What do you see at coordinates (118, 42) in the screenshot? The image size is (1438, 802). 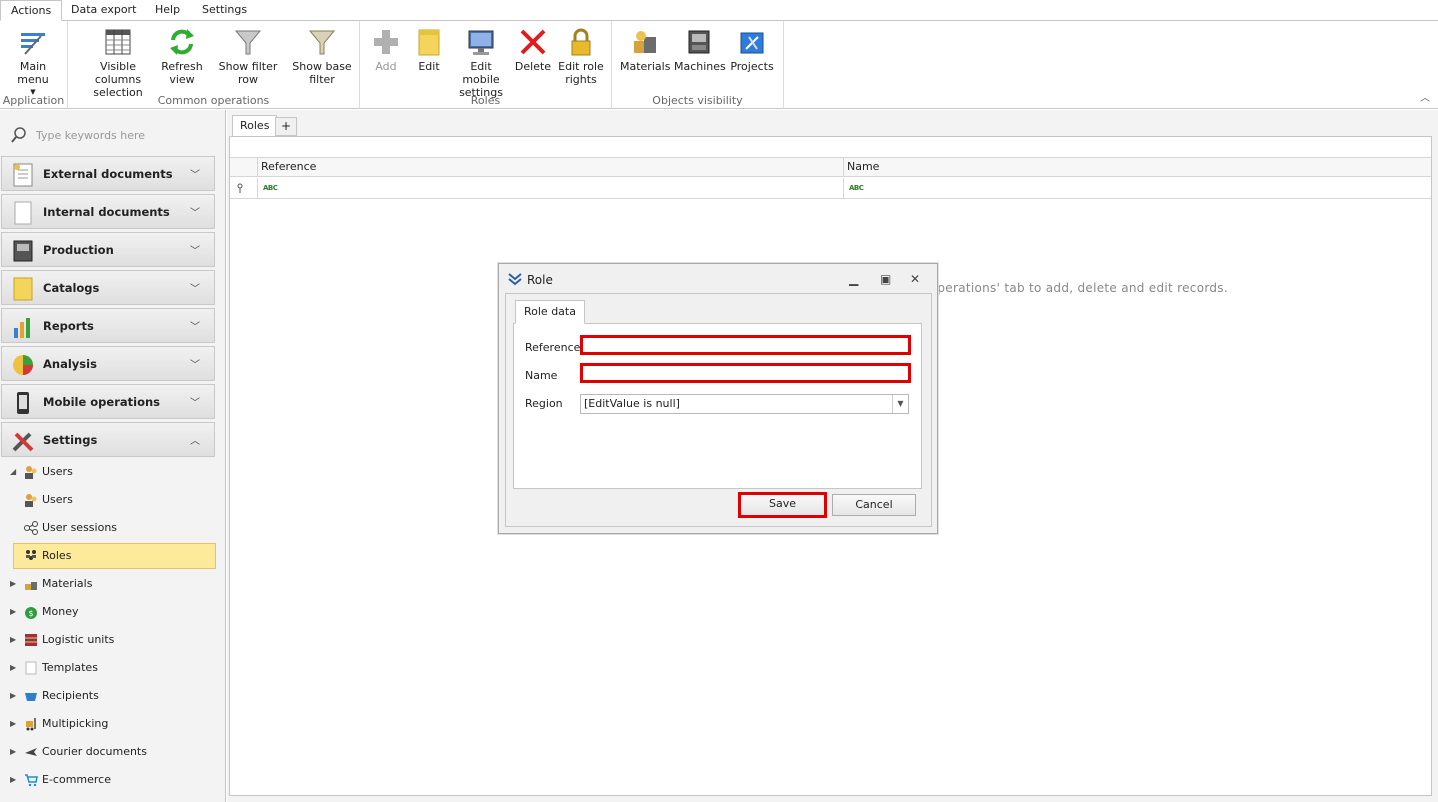 I see `table-columns-icon` at bounding box center [118, 42].